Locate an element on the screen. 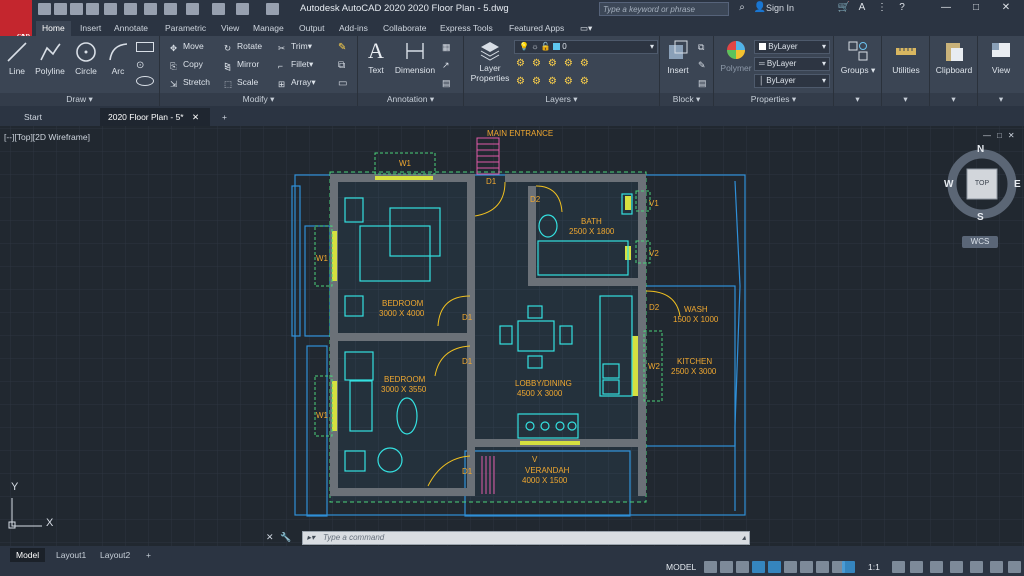 The width and height of the screenshot is (1024, 576). draw-panel-title: Draw ▾ is located at coordinates (79, 99).